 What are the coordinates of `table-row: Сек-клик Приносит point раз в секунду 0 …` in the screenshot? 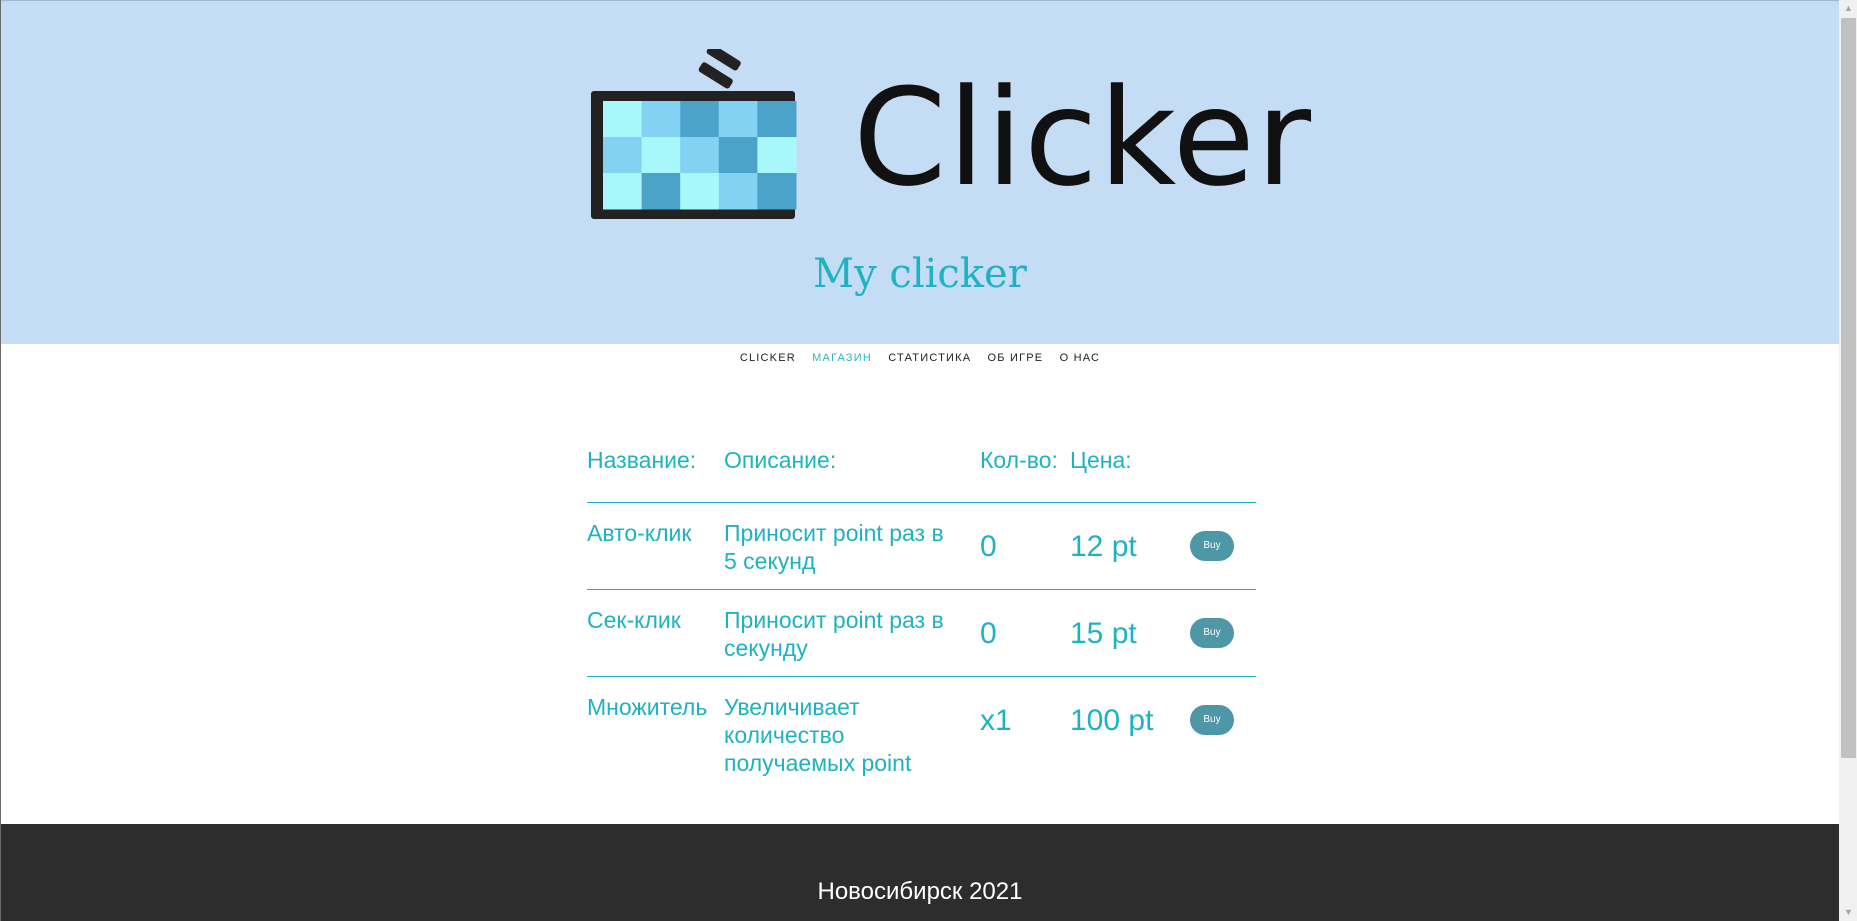 It's located at (921, 633).